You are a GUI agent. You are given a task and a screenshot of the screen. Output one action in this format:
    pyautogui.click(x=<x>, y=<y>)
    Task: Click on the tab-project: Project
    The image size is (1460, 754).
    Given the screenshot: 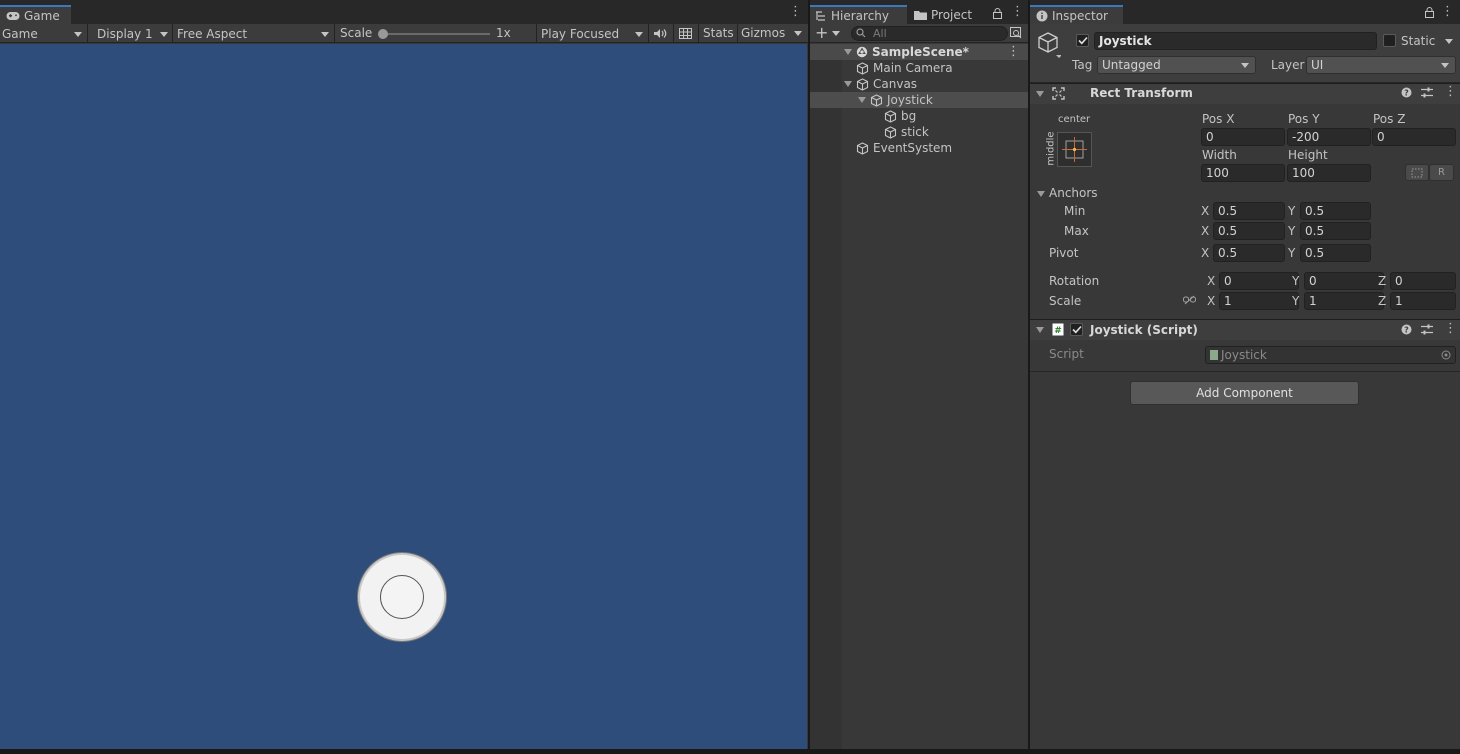 What is the action you would take?
    pyautogui.click(x=948, y=14)
    